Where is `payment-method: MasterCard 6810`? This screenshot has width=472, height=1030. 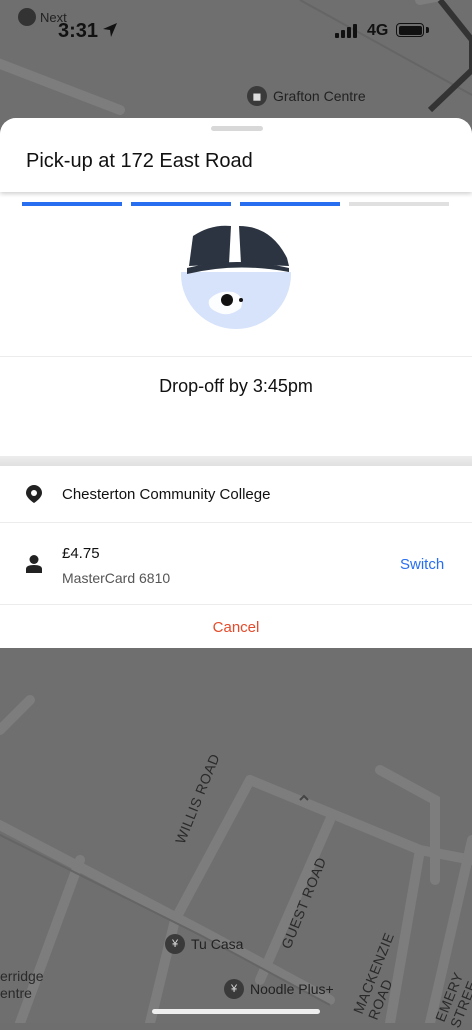 payment-method: MasterCard 6810 is located at coordinates (116, 578).